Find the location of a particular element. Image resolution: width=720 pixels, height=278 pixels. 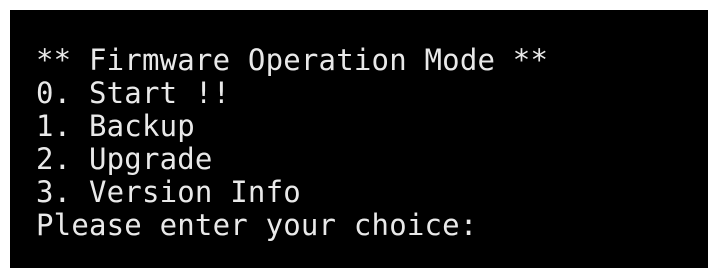

menu-option-backup: 1. Backup is located at coordinates (115, 126).